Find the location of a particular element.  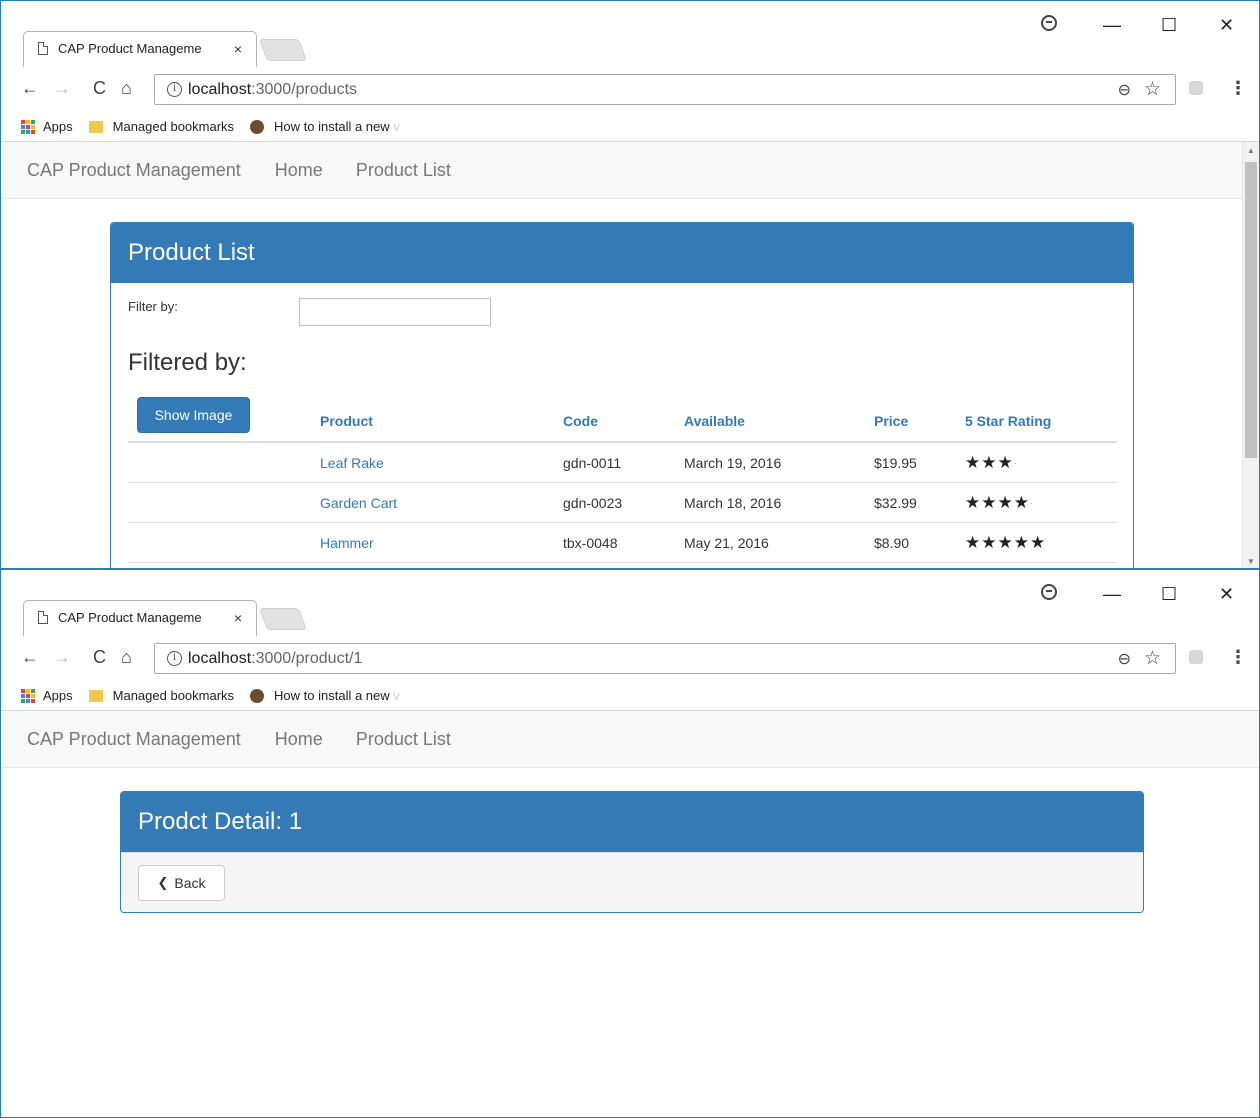

filter-label: Filter by: is located at coordinates (153, 306).